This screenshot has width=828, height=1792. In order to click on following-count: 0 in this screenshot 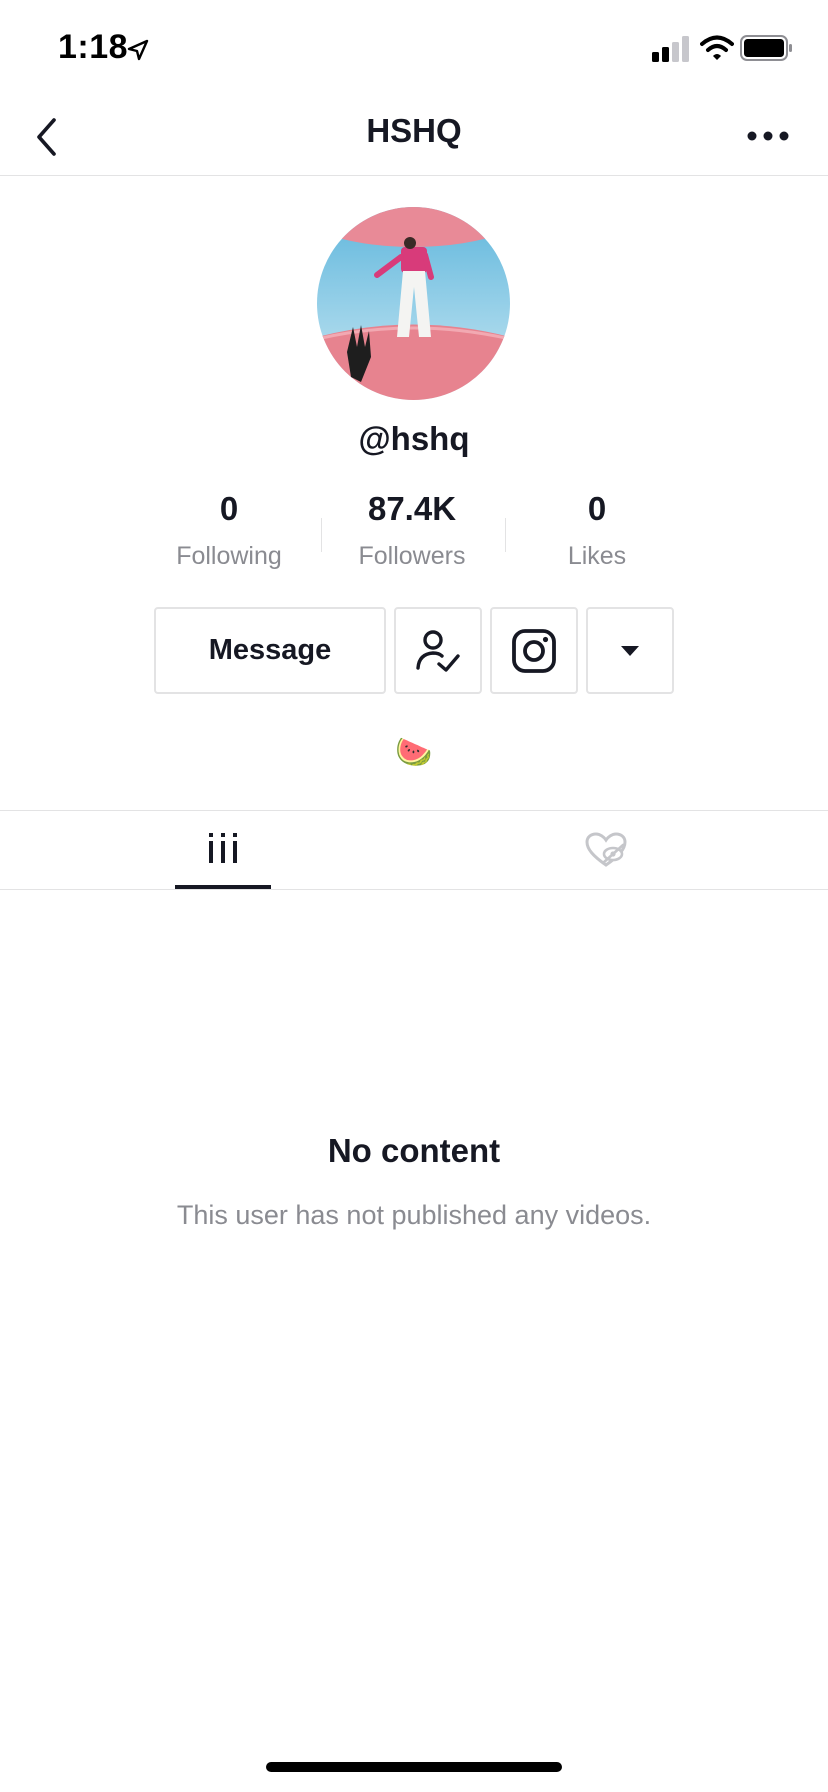, I will do `click(229, 508)`.